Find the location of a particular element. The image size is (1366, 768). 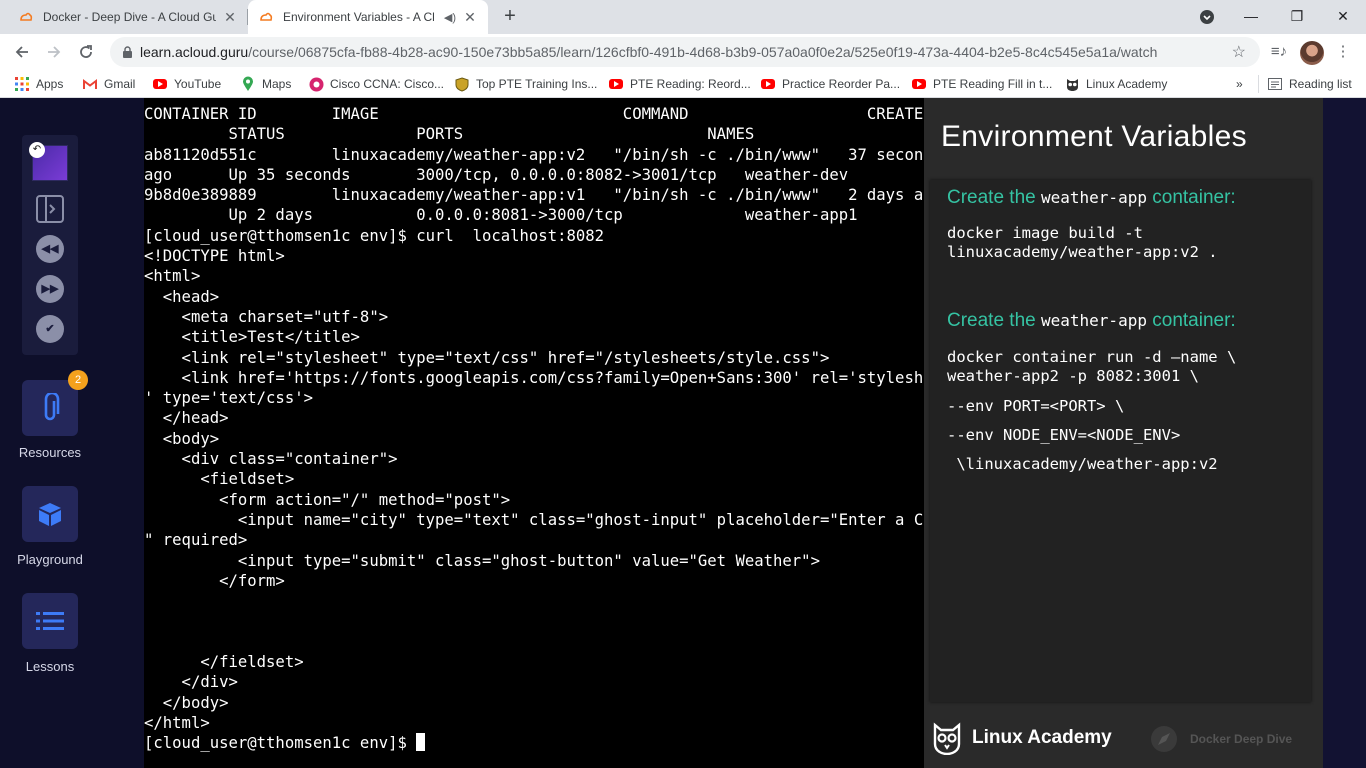

terminal-line: <form action="/" method="post"> is located at coordinates (365, 499).